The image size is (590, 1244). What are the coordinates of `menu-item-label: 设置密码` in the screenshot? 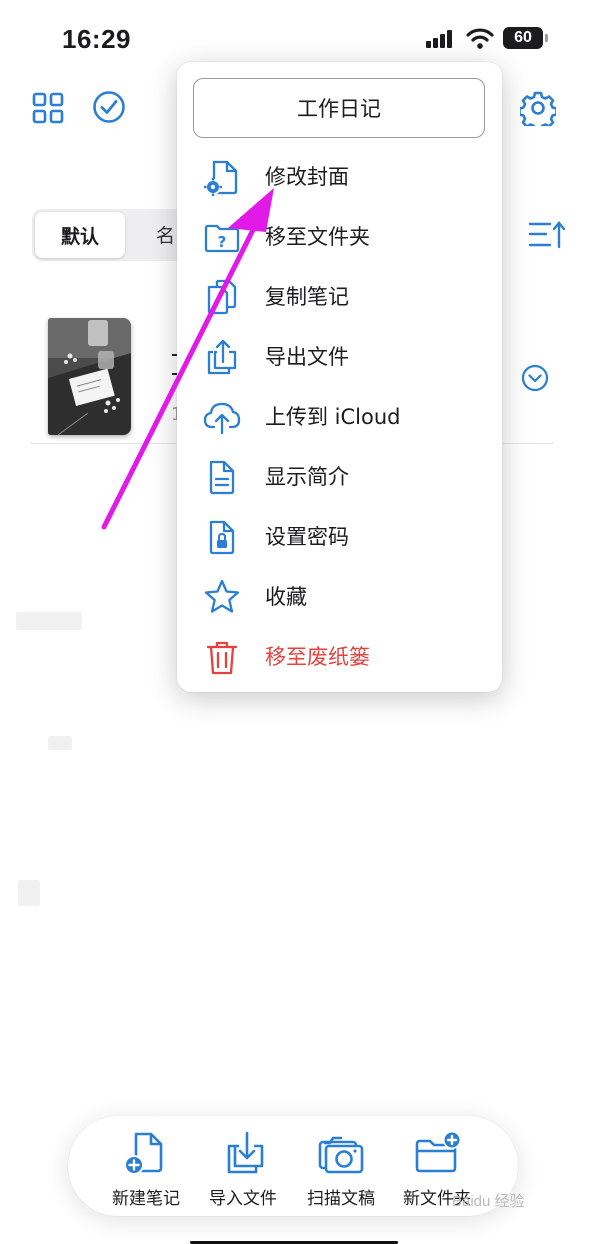 It's located at (307, 537).